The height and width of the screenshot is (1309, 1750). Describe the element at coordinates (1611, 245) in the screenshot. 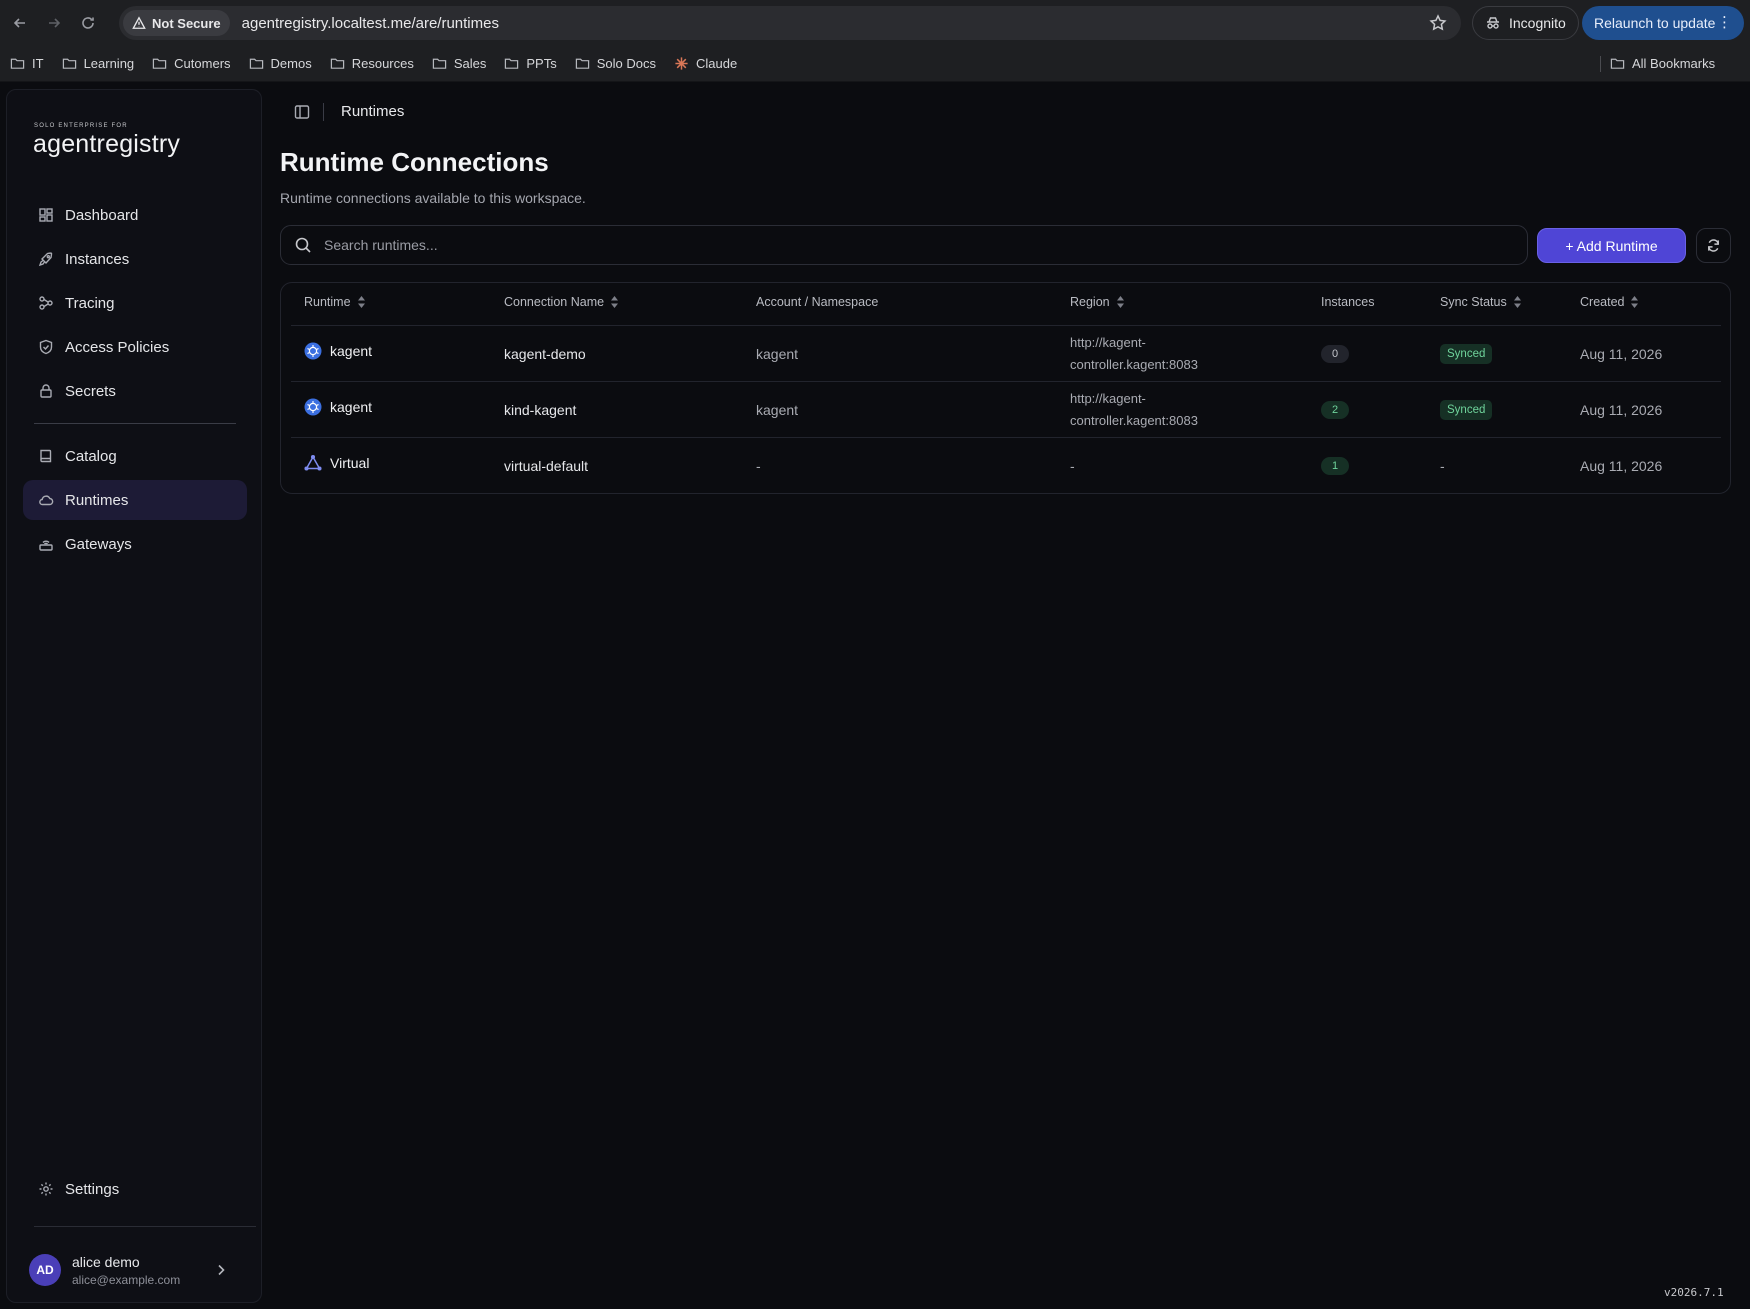

I see `add-runtime-button: + Add Runtime` at that location.